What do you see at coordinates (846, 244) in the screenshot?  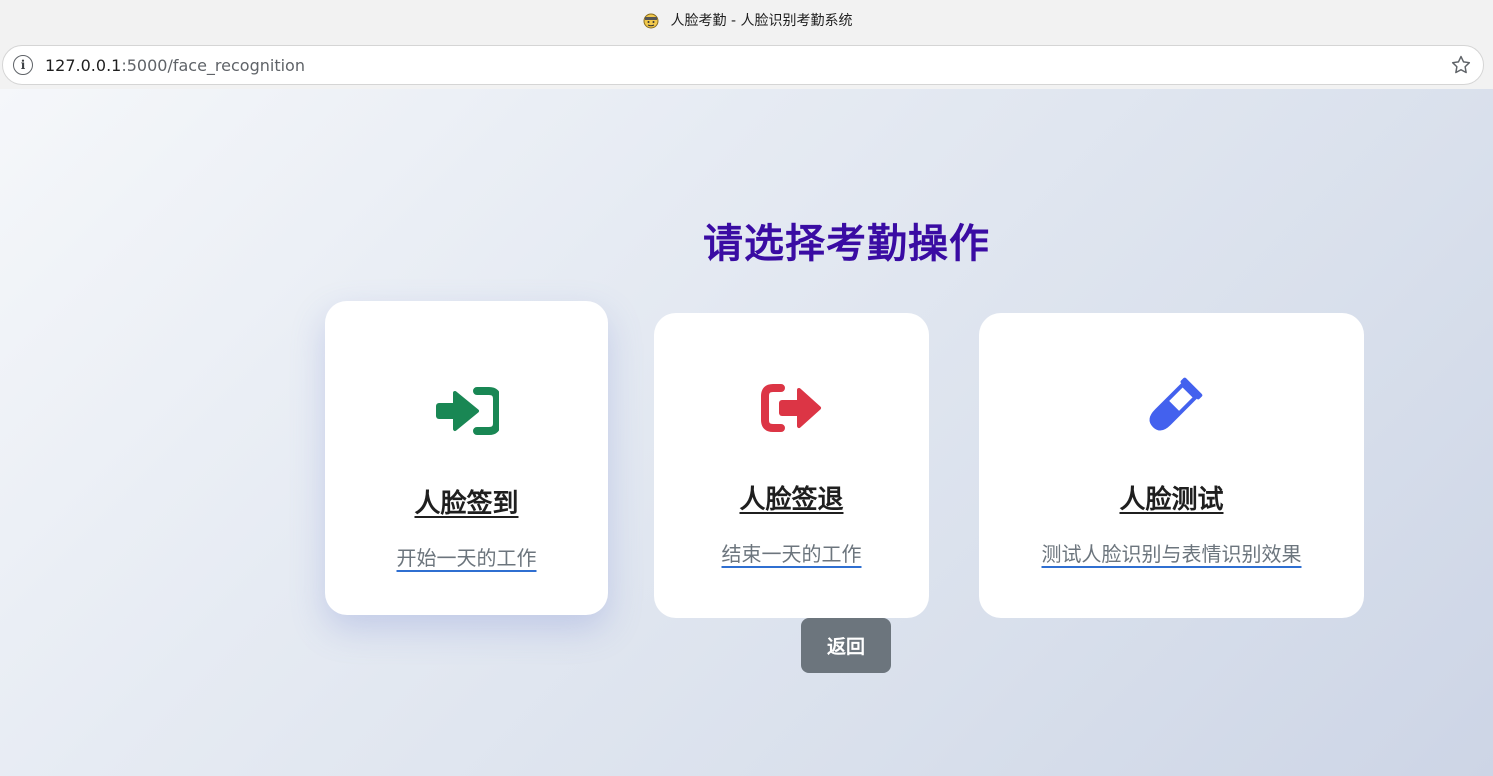 I see `page-title: 请选择考勤操作` at bounding box center [846, 244].